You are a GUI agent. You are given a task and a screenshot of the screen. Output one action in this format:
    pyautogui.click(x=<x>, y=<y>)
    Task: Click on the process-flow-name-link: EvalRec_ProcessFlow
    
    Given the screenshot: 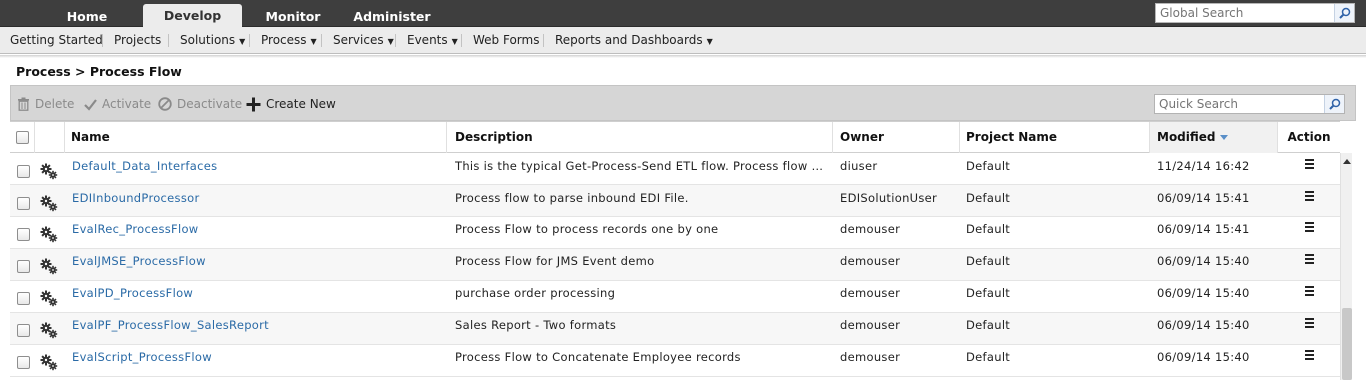 What is the action you would take?
    pyautogui.click(x=252, y=229)
    